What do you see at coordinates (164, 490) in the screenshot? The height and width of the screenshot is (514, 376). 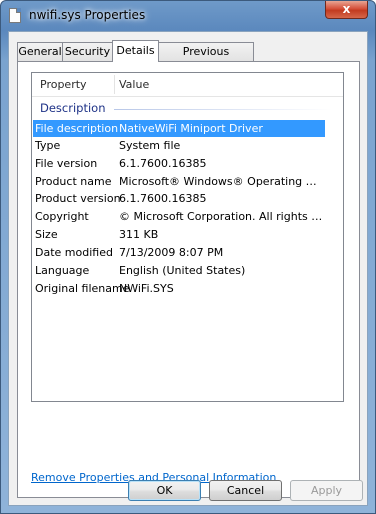 I see `ok-button: OK` at bounding box center [164, 490].